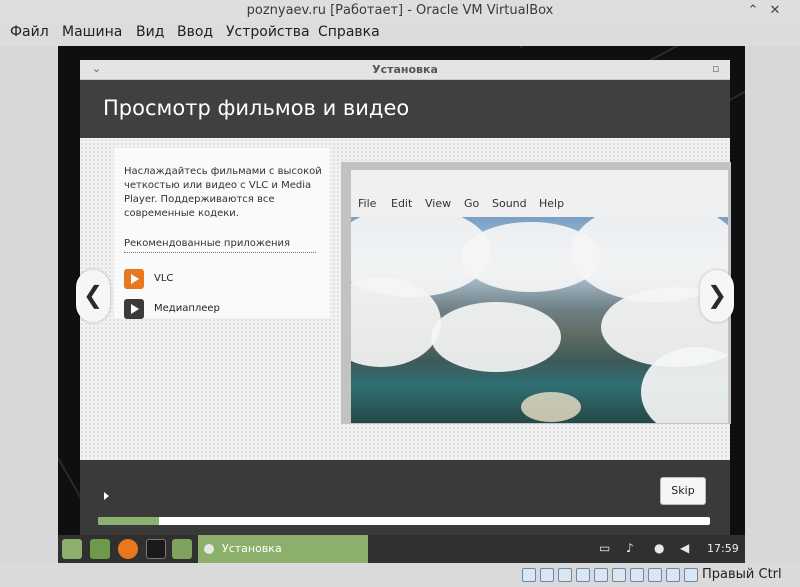  I want to click on video-capture-icon, so click(655, 575).